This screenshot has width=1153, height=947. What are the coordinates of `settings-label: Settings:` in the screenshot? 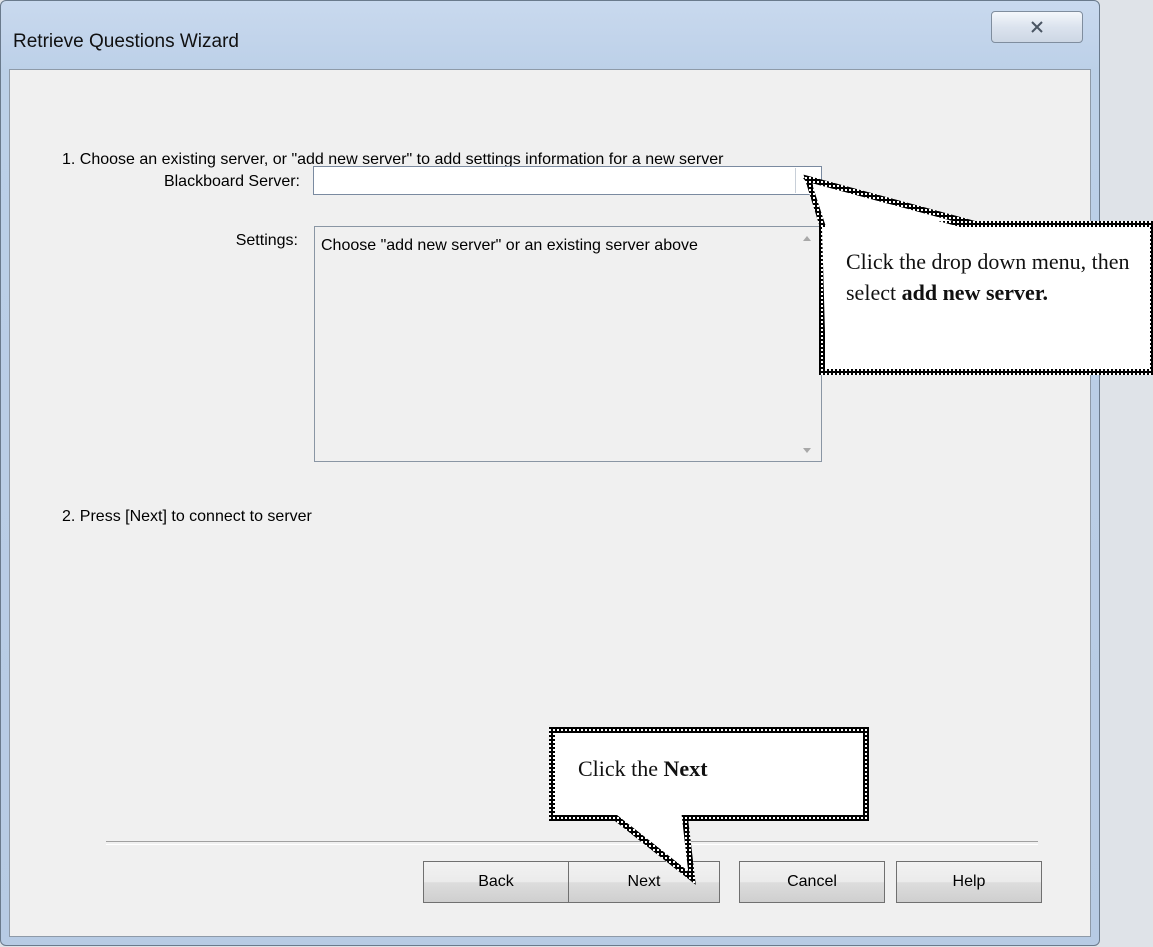 It's located at (266, 240).